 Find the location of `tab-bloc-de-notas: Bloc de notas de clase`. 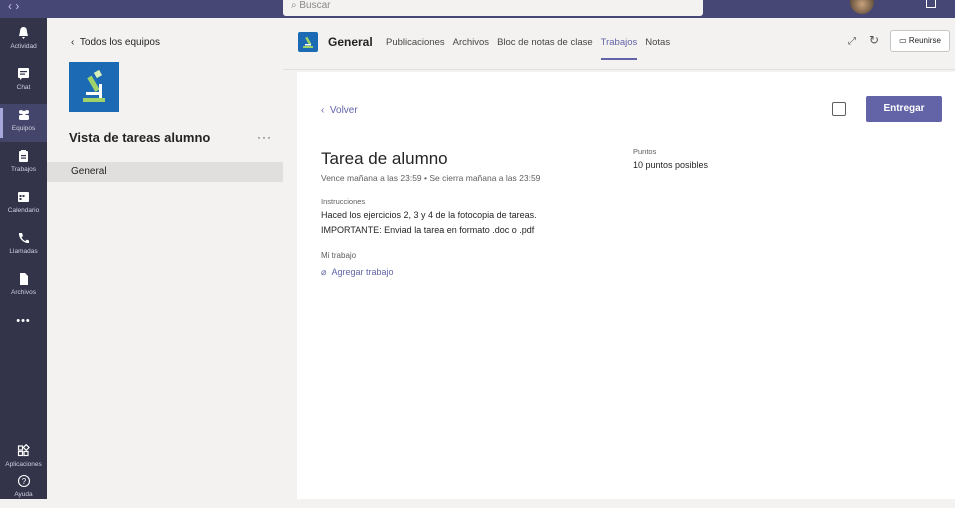

tab-bloc-de-notas: Bloc de notas de clase is located at coordinates (545, 42).